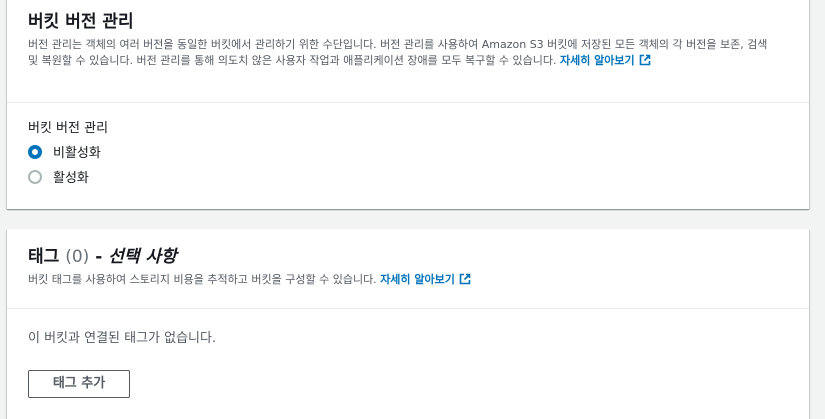 The width and height of the screenshot is (825, 419). I want to click on bucket-versioning-title: 버킷 버전 관리, so click(81, 22).